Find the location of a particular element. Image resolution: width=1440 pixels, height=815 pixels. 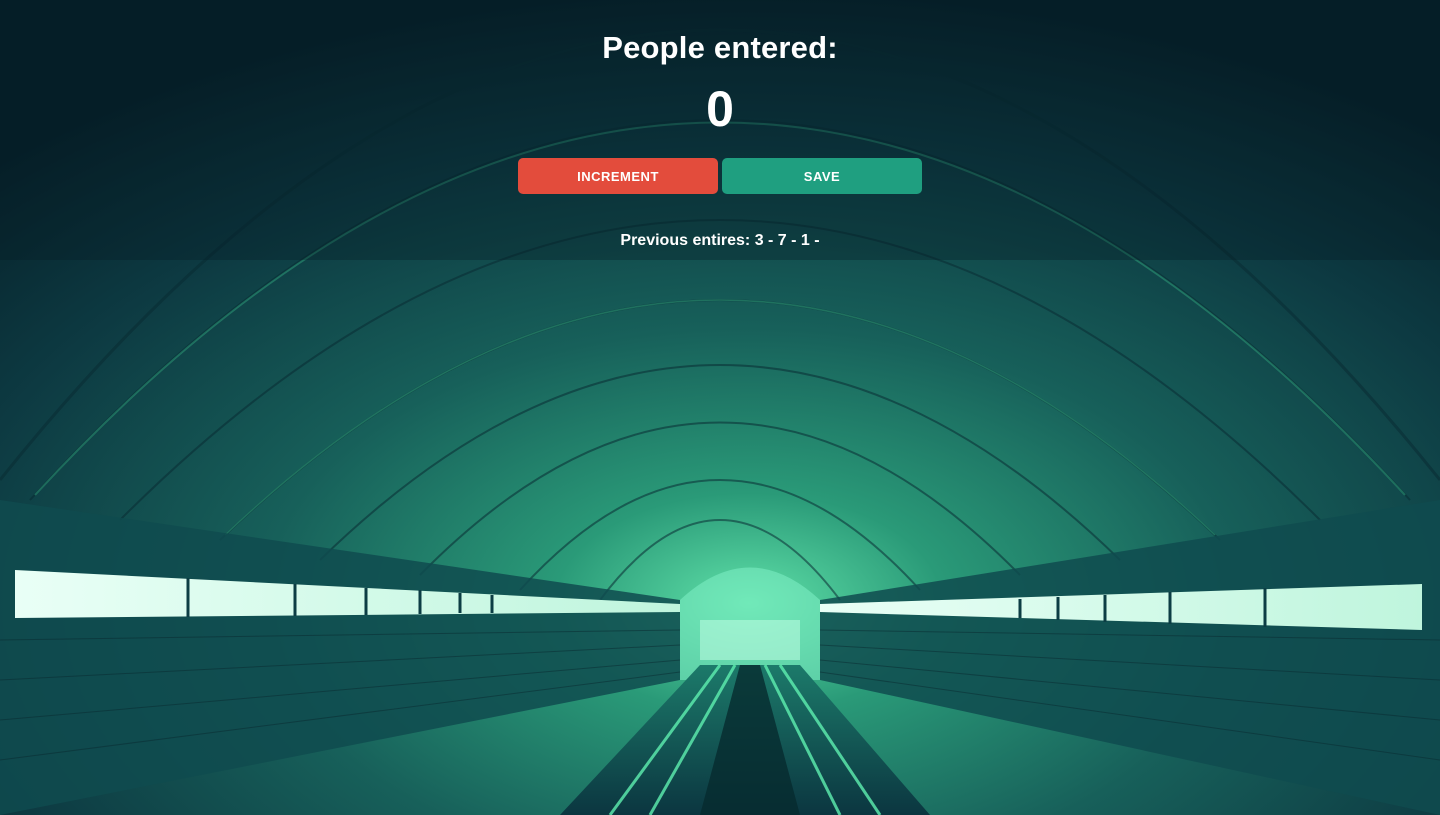

people-count: 0 is located at coordinates (720, 109).